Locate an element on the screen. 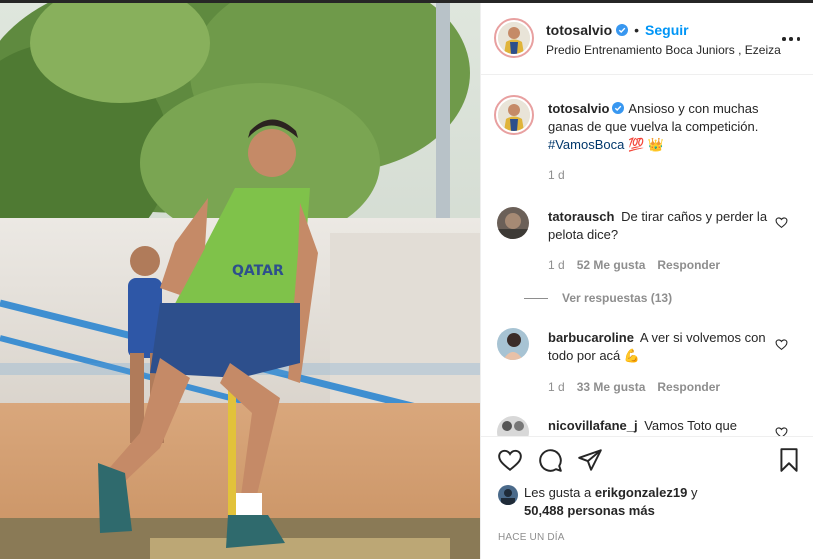 The height and width of the screenshot is (559, 813). caption-emojis: 💯 👑 is located at coordinates (645, 144).